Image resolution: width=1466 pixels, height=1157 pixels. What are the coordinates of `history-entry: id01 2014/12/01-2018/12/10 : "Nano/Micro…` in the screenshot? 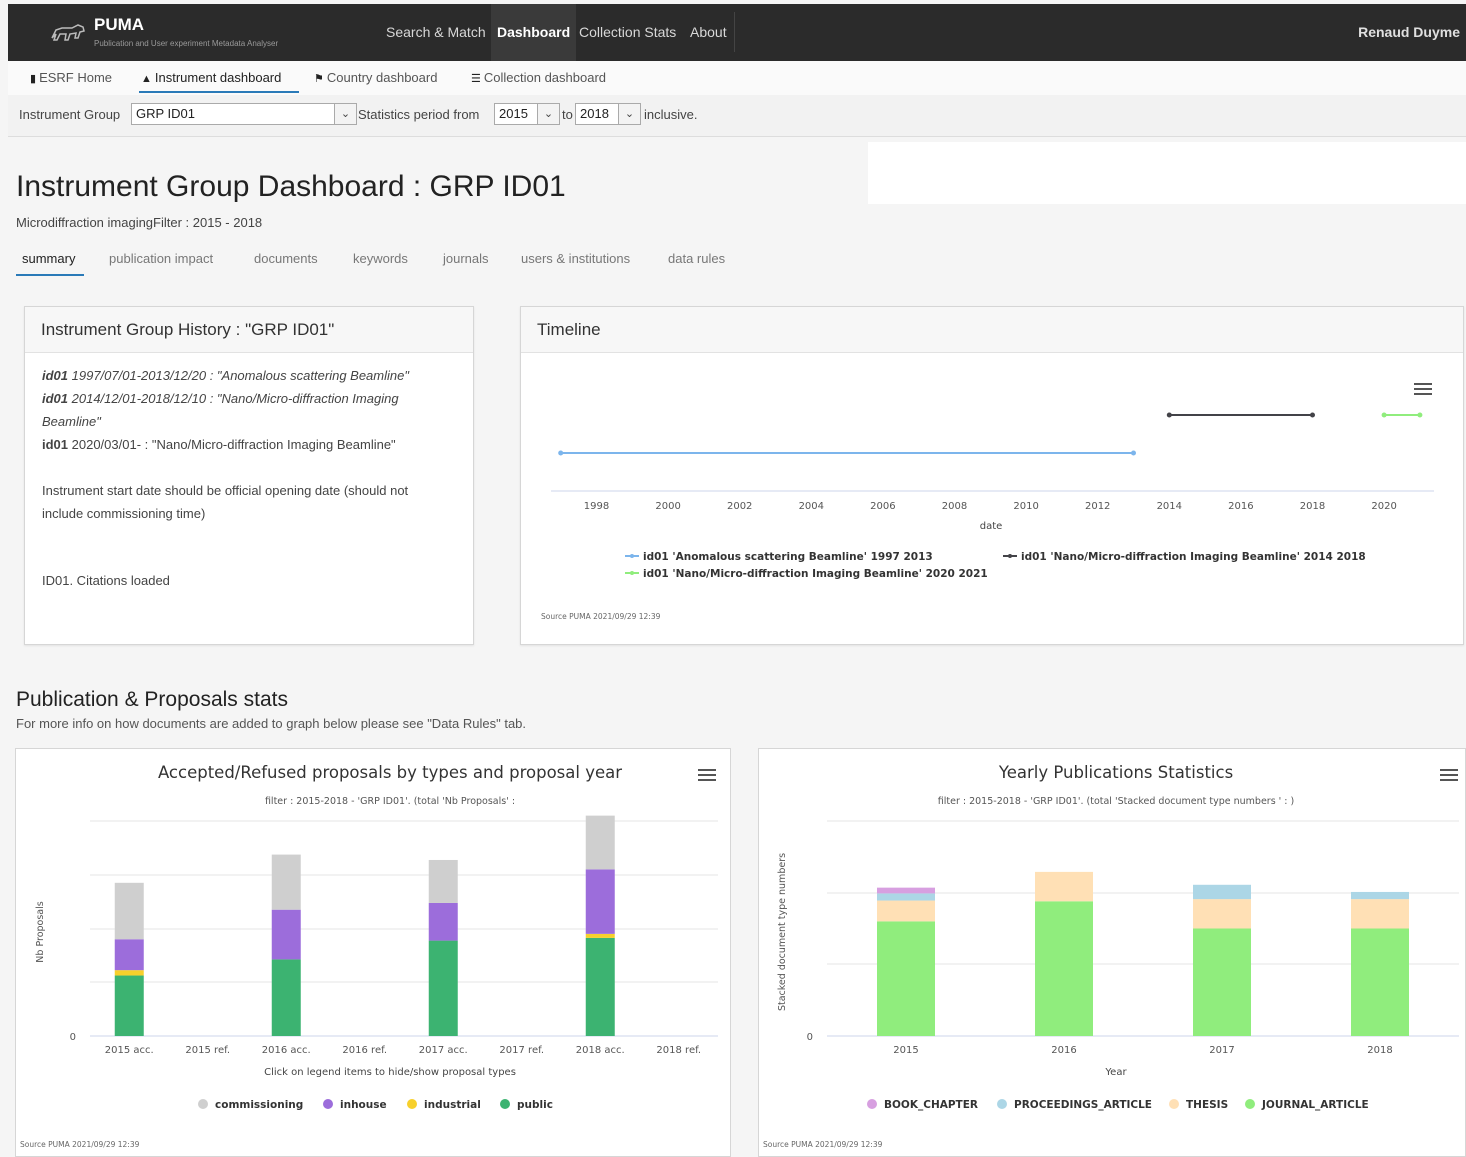 It's located at (220, 398).